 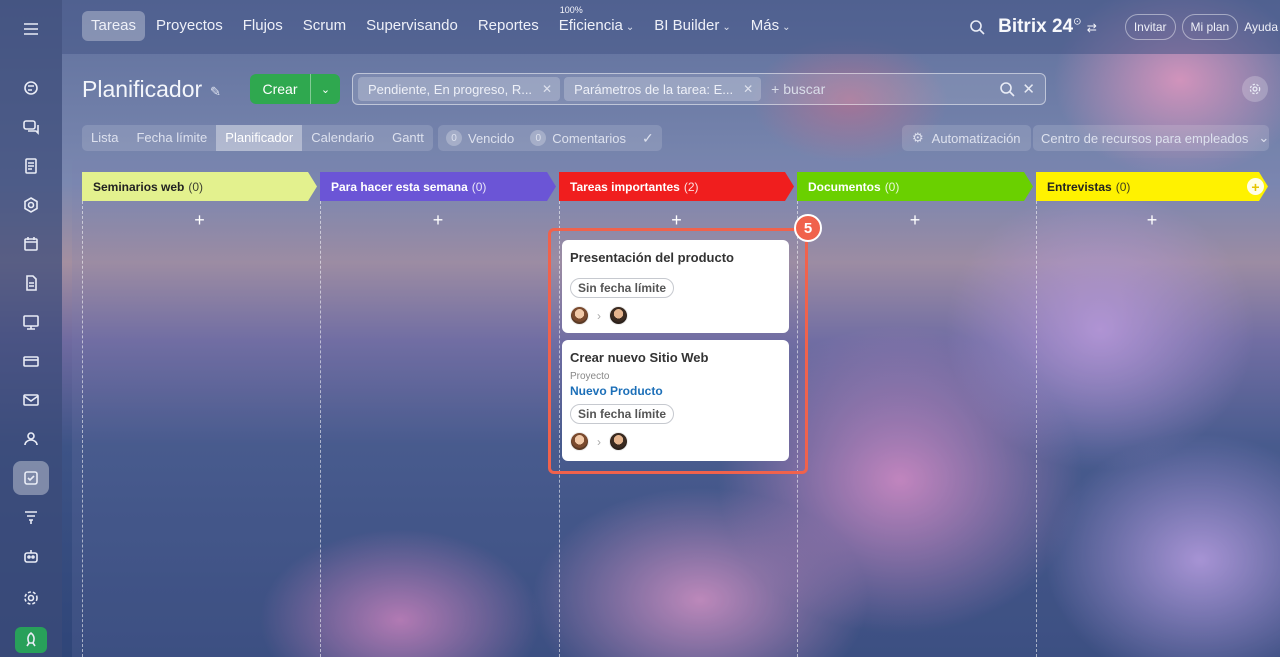 I want to click on project-link: Nuevo Producto, so click(x=675, y=391).